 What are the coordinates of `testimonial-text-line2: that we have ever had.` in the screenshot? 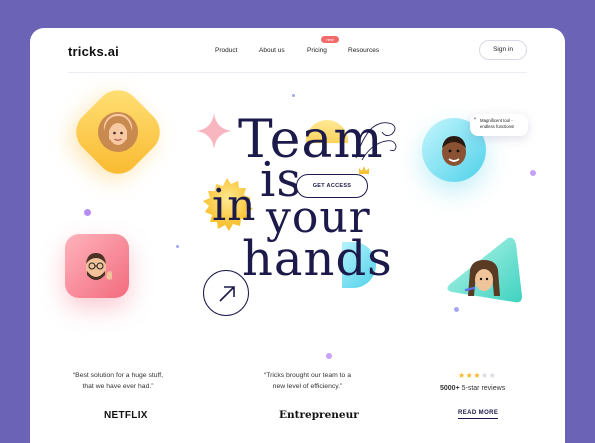 It's located at (117, 386).